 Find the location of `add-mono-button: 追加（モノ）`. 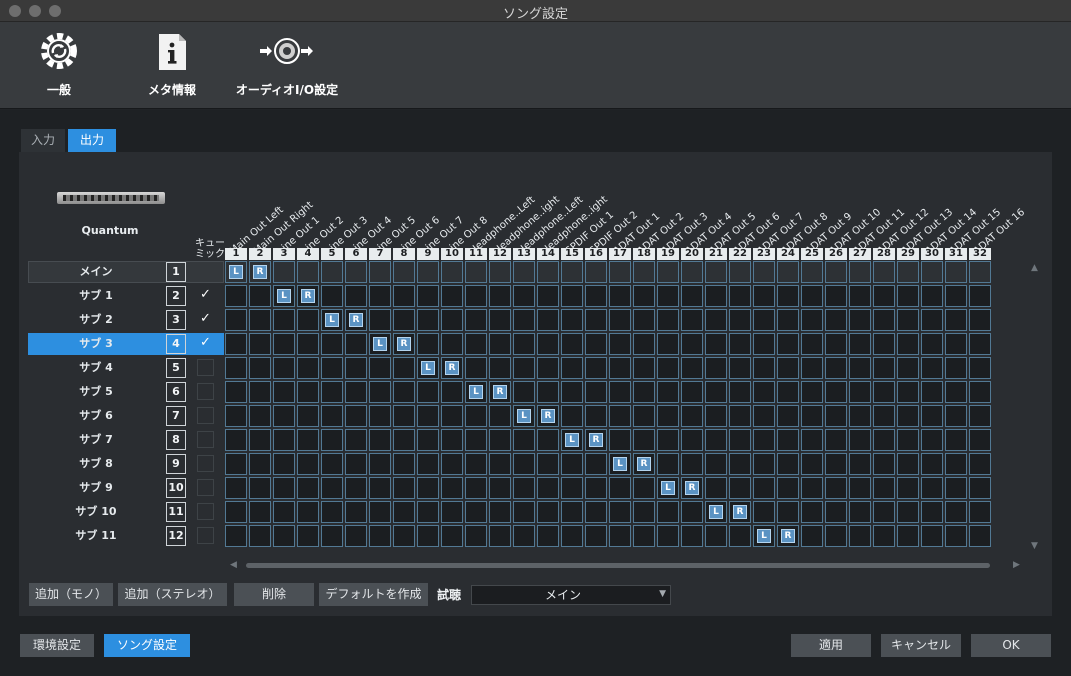

add-mono-button: 追加（モノ） is located at coordinates (71, 594).